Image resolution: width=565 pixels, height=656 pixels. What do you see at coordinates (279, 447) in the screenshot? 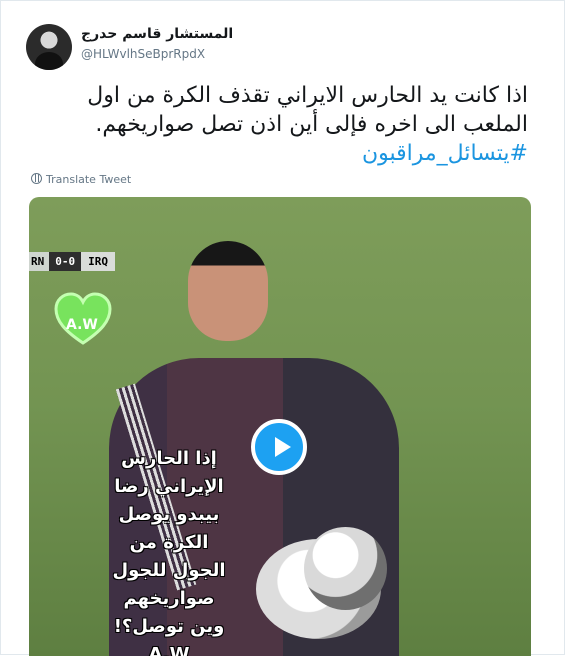
I see `play-button` at bounding box center [279, 447].